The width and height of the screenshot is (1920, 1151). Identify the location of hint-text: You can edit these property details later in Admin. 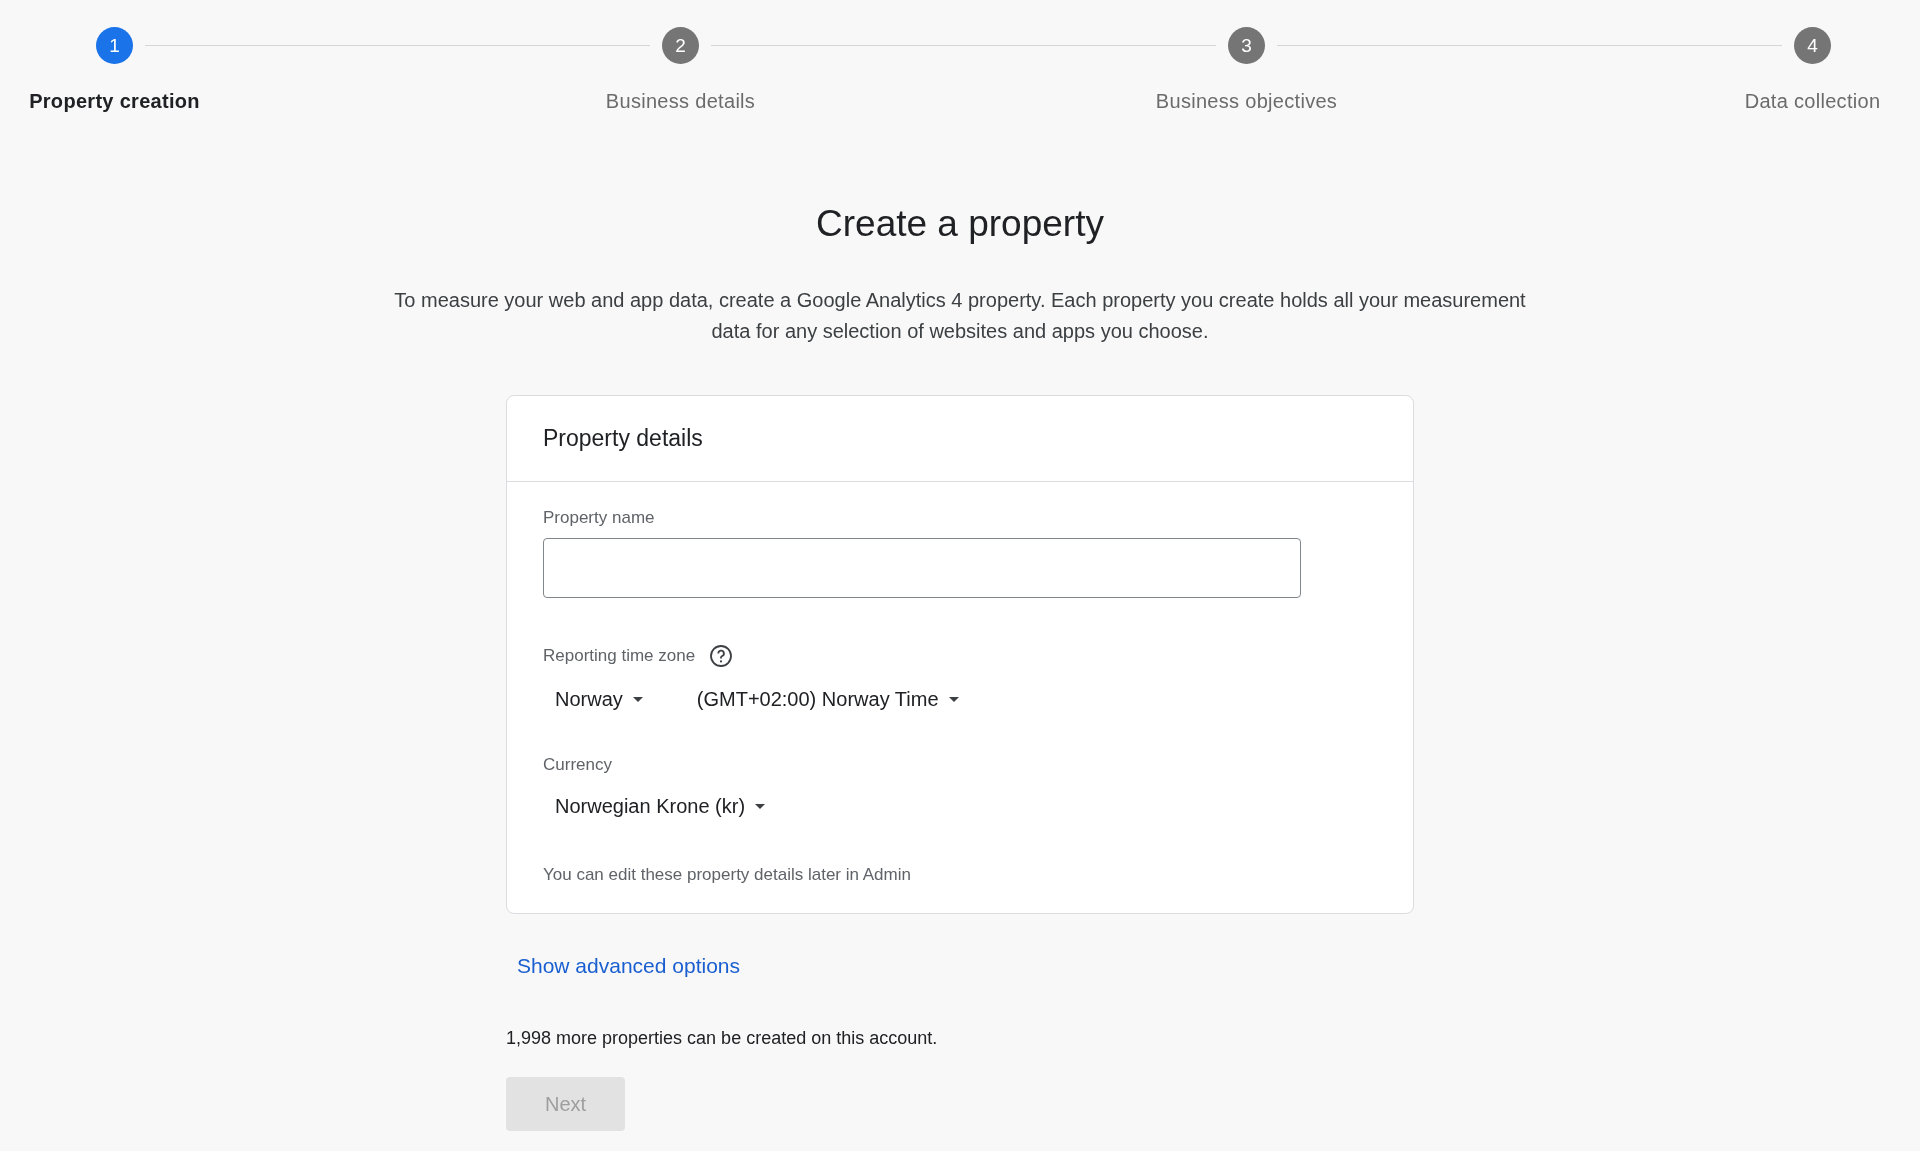
(727, 875).